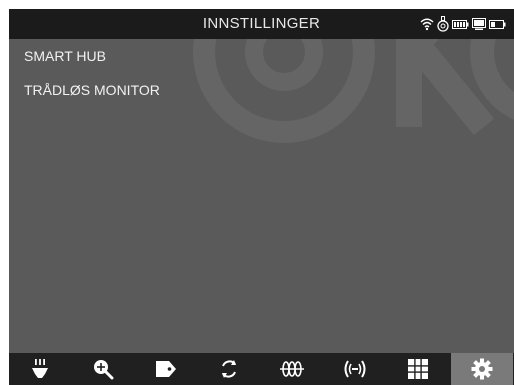 The image size is (514, 385). I want to click on settings-icon, so click(482, 369).